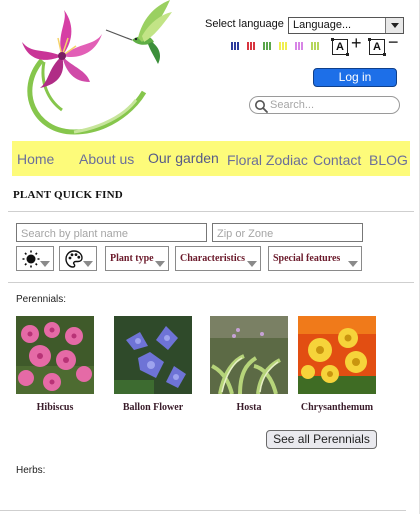  Describe the element at coordinates (74, 259) in the screenshot. I see `palette-icon` at that location.